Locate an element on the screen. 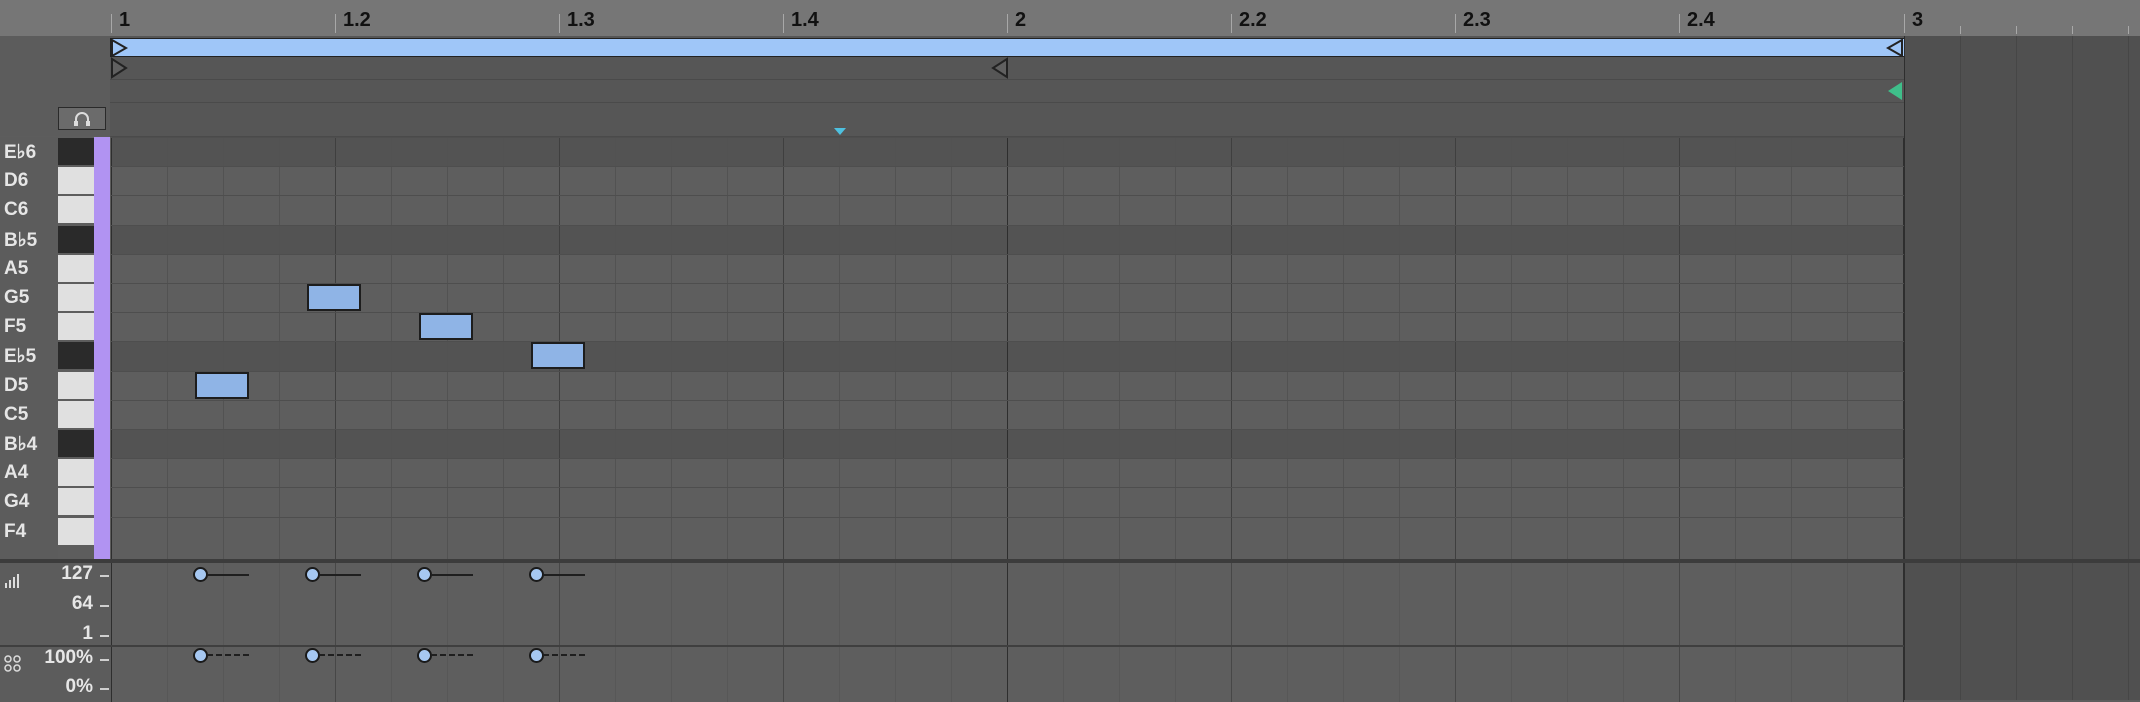  chance-lane is located at coordinates (1007, 674).